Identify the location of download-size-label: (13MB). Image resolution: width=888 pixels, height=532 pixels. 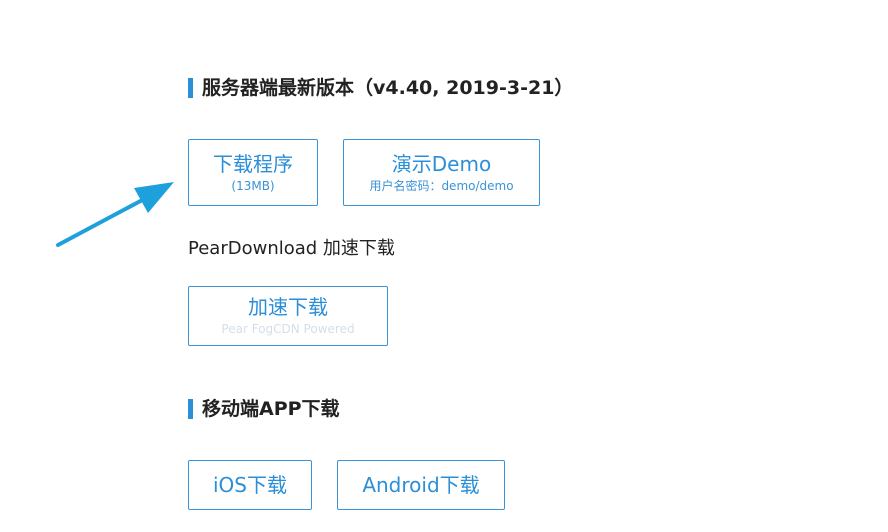
(253, 185).